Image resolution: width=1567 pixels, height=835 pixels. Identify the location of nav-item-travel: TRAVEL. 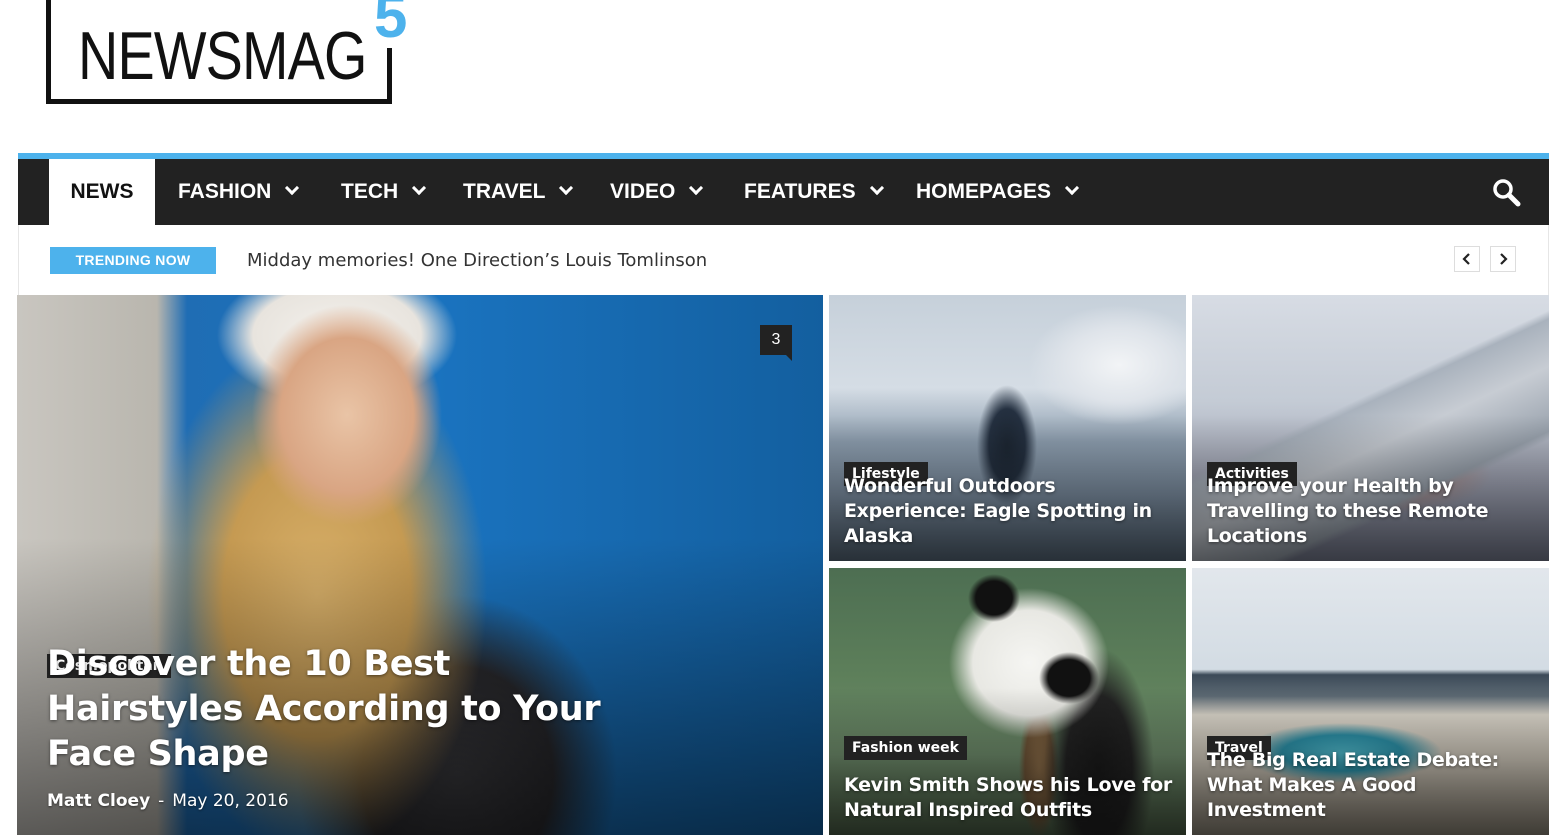
(518, 192).